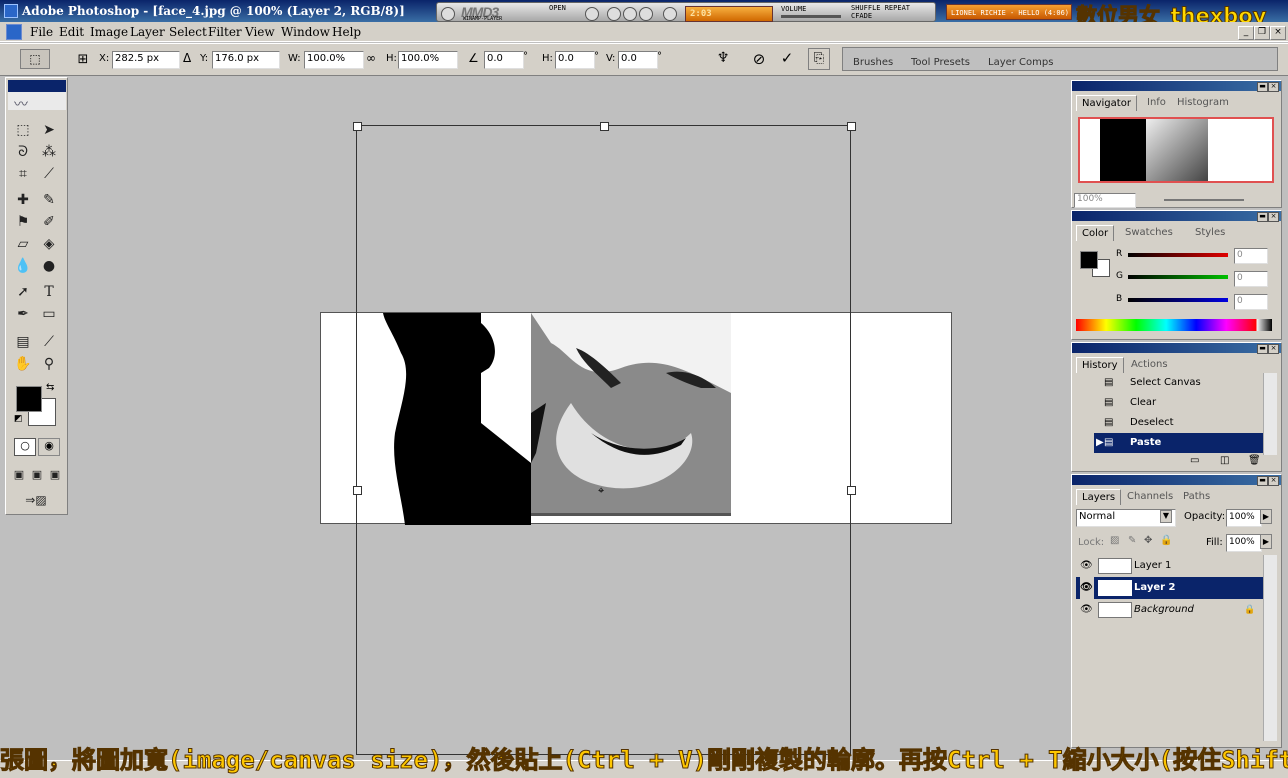  I want to click on pause-icon, so click(630, 14).